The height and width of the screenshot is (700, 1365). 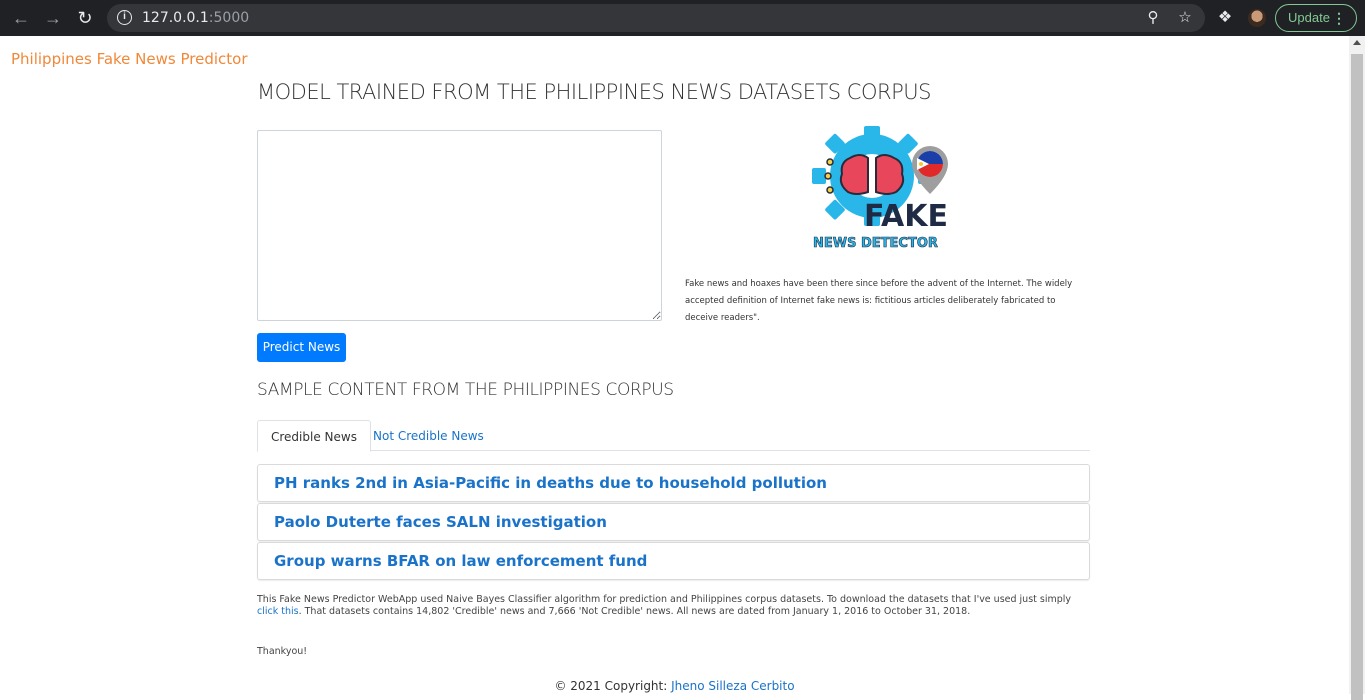 I want to click on bookmark-star-icon: ☆, so click(x=1185, y=18).